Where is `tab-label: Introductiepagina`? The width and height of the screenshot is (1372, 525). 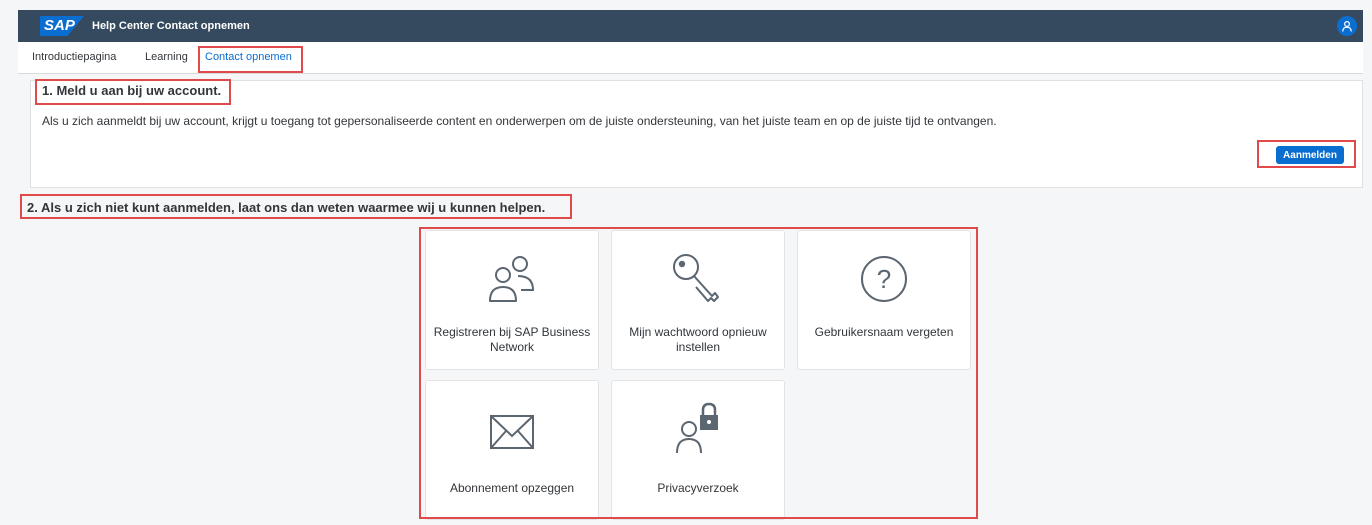 tab-label: Introductiepagina is located at coordinates (74, 57).